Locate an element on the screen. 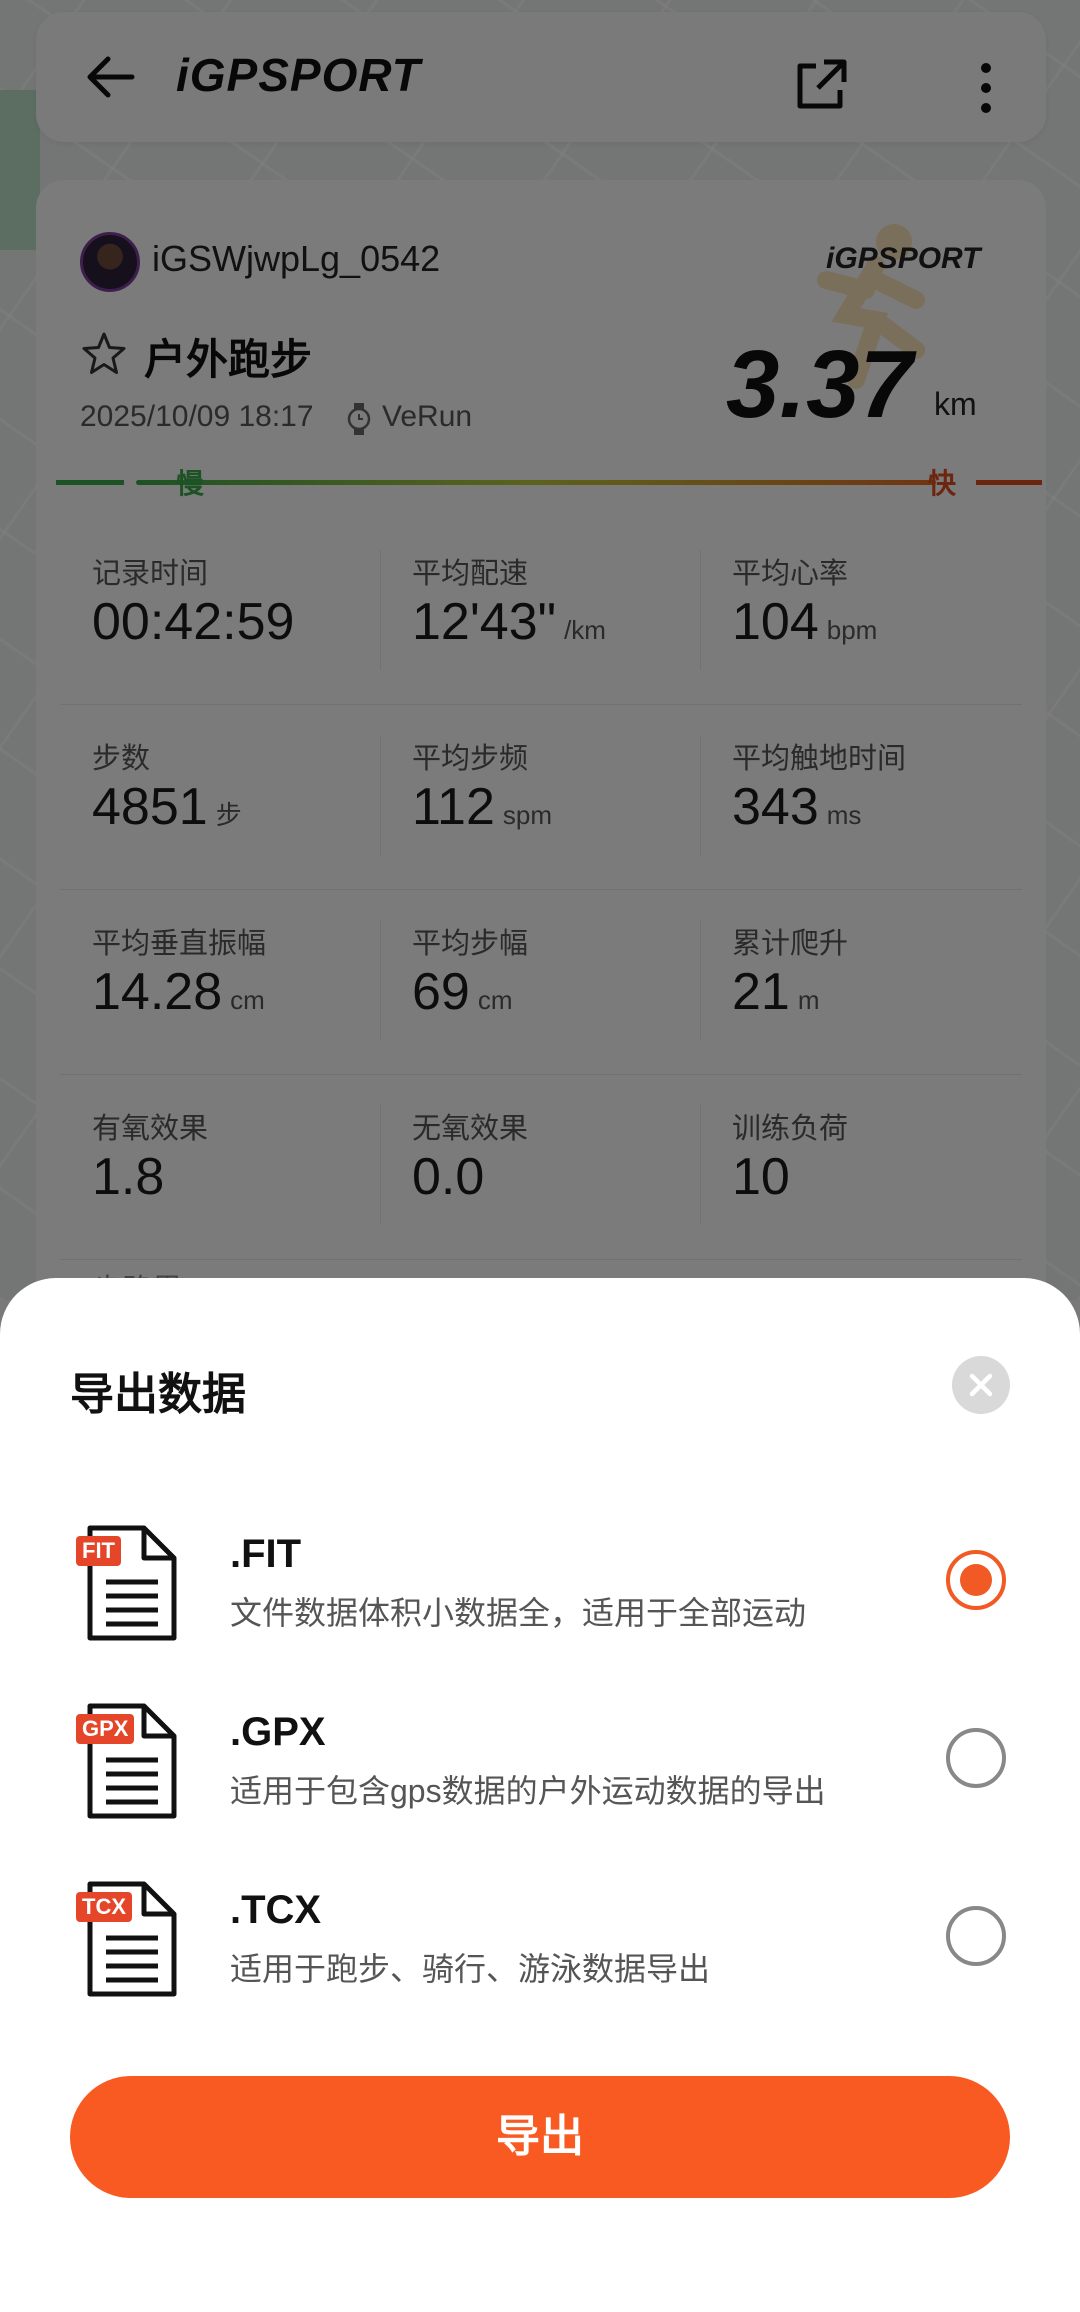 The height and width of the screenshot is (2312, 1080). file-badge: TCX is located at coordinates (104, 1907).